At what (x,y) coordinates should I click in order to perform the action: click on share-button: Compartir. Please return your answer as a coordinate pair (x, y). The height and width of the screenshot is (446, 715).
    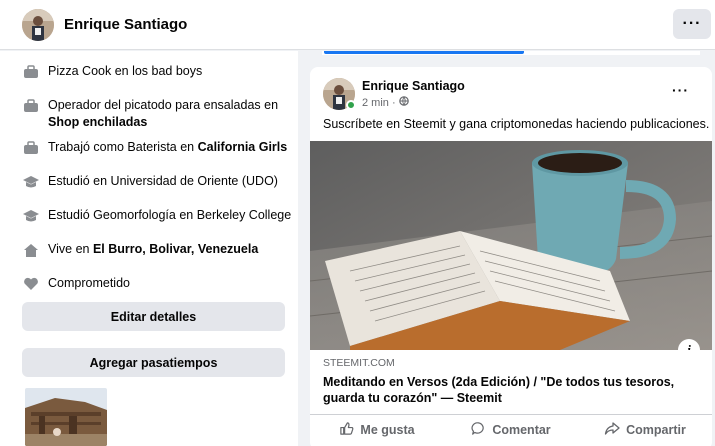
    Looking at the image, I should click on (645, 429).